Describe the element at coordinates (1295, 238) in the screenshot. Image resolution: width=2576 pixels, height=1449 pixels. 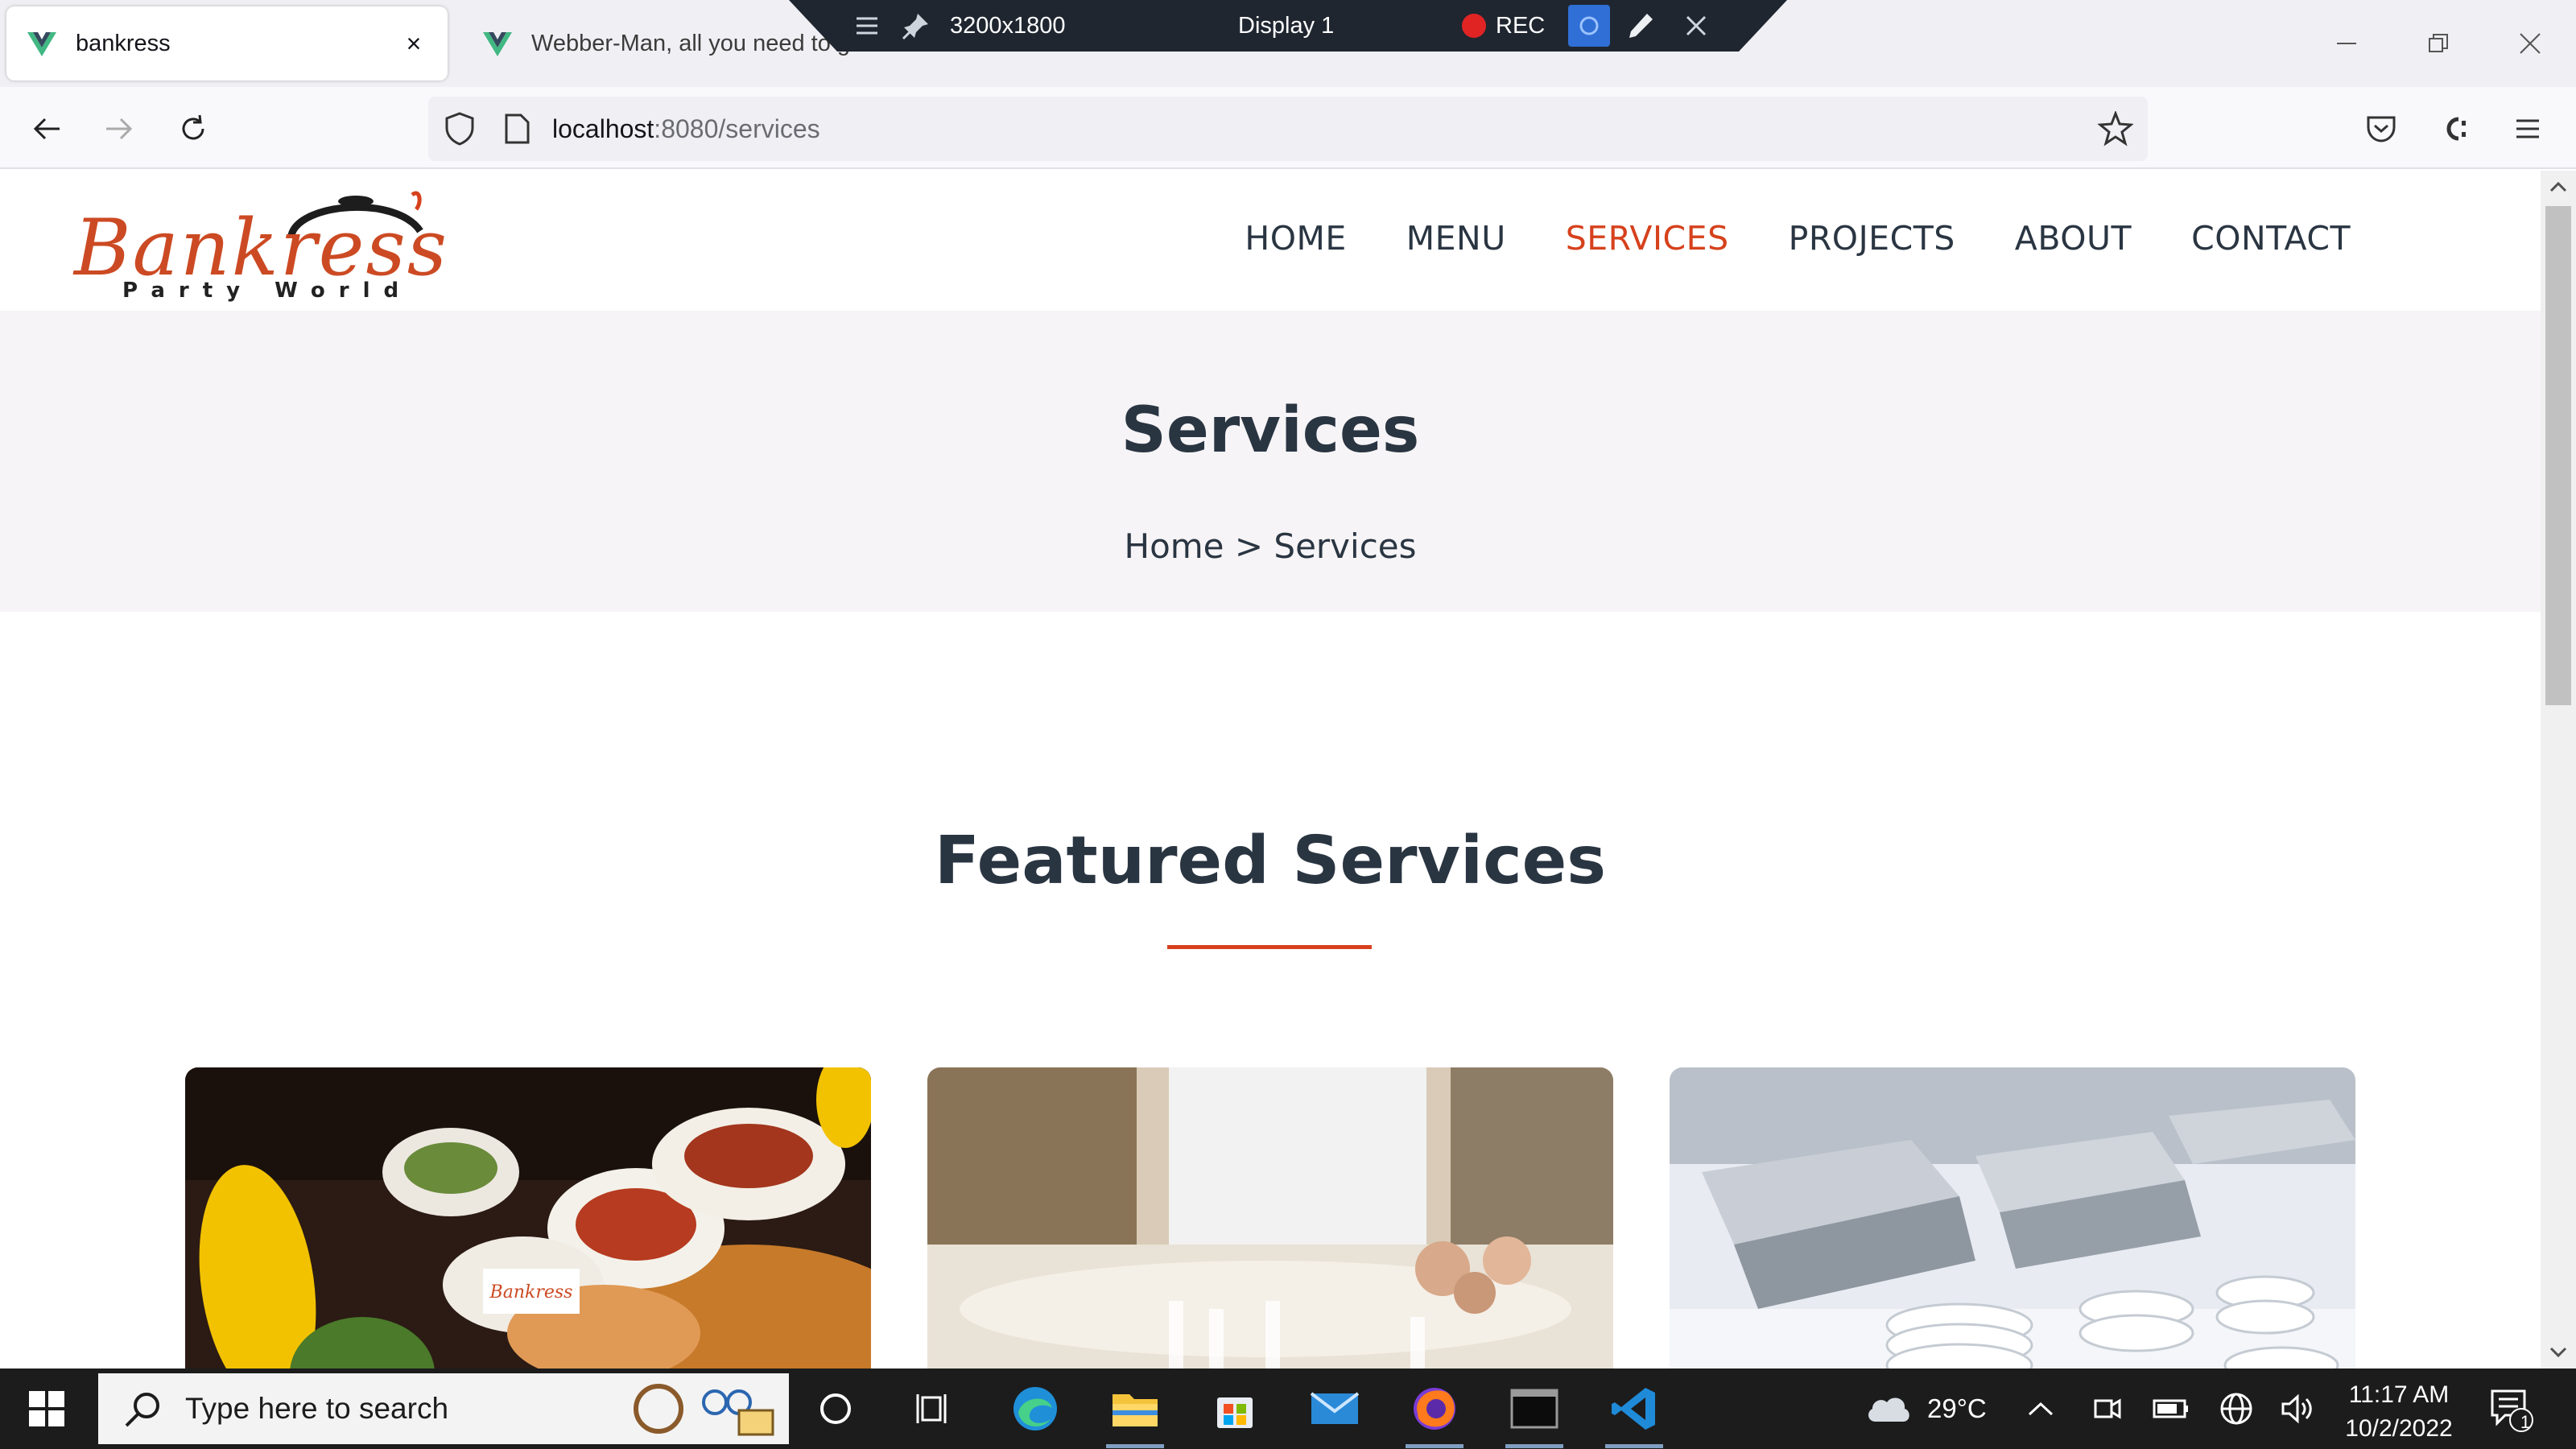
I see `nav-home: HOME` at that location.